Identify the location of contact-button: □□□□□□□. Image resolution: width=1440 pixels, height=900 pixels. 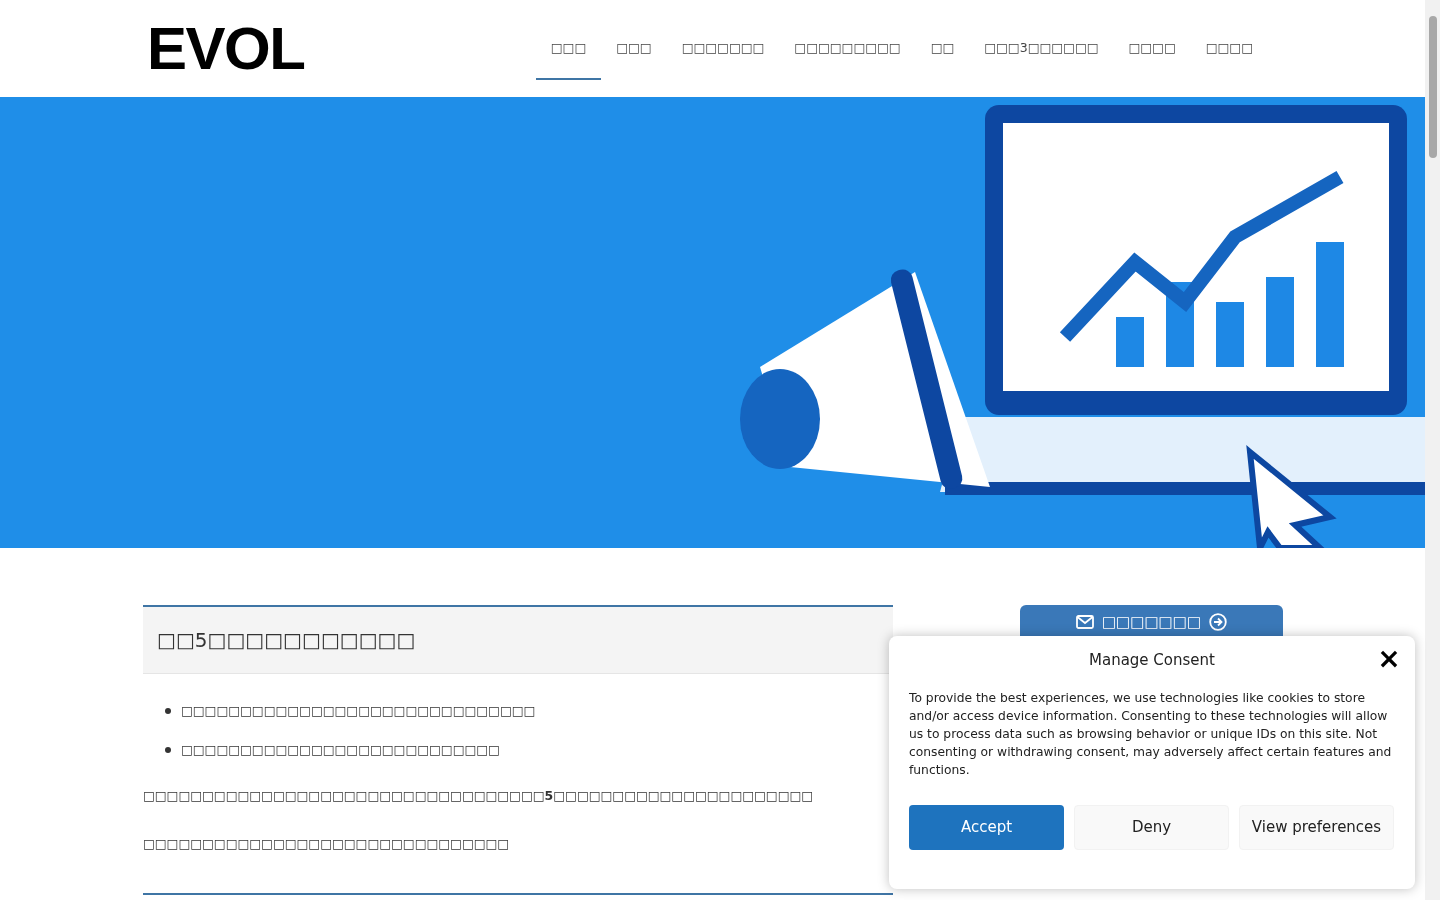
(1151, 622).